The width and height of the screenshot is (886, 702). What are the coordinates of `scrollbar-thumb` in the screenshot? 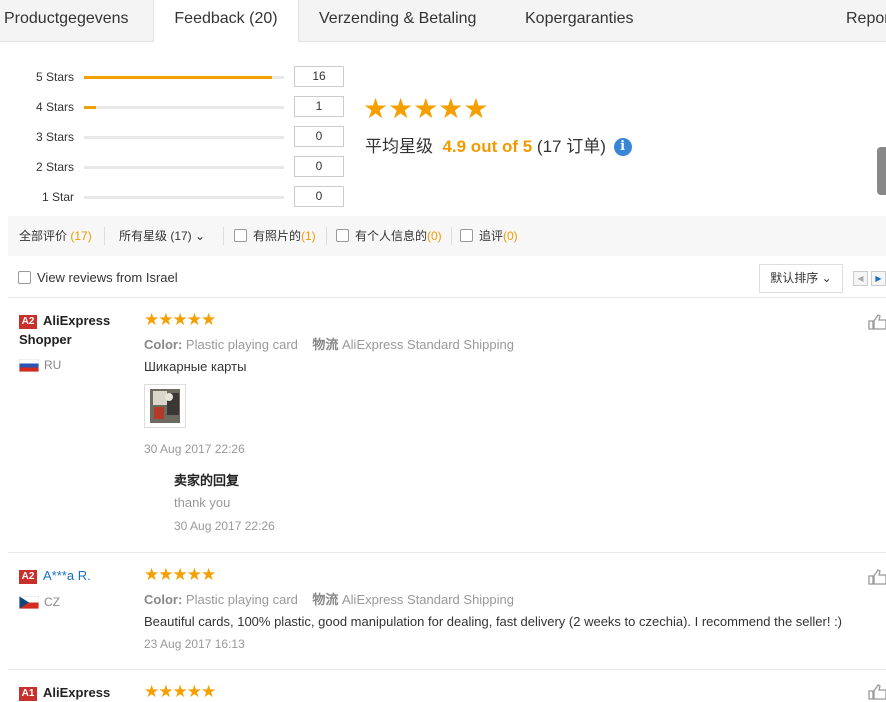 It's located at (881, 171).